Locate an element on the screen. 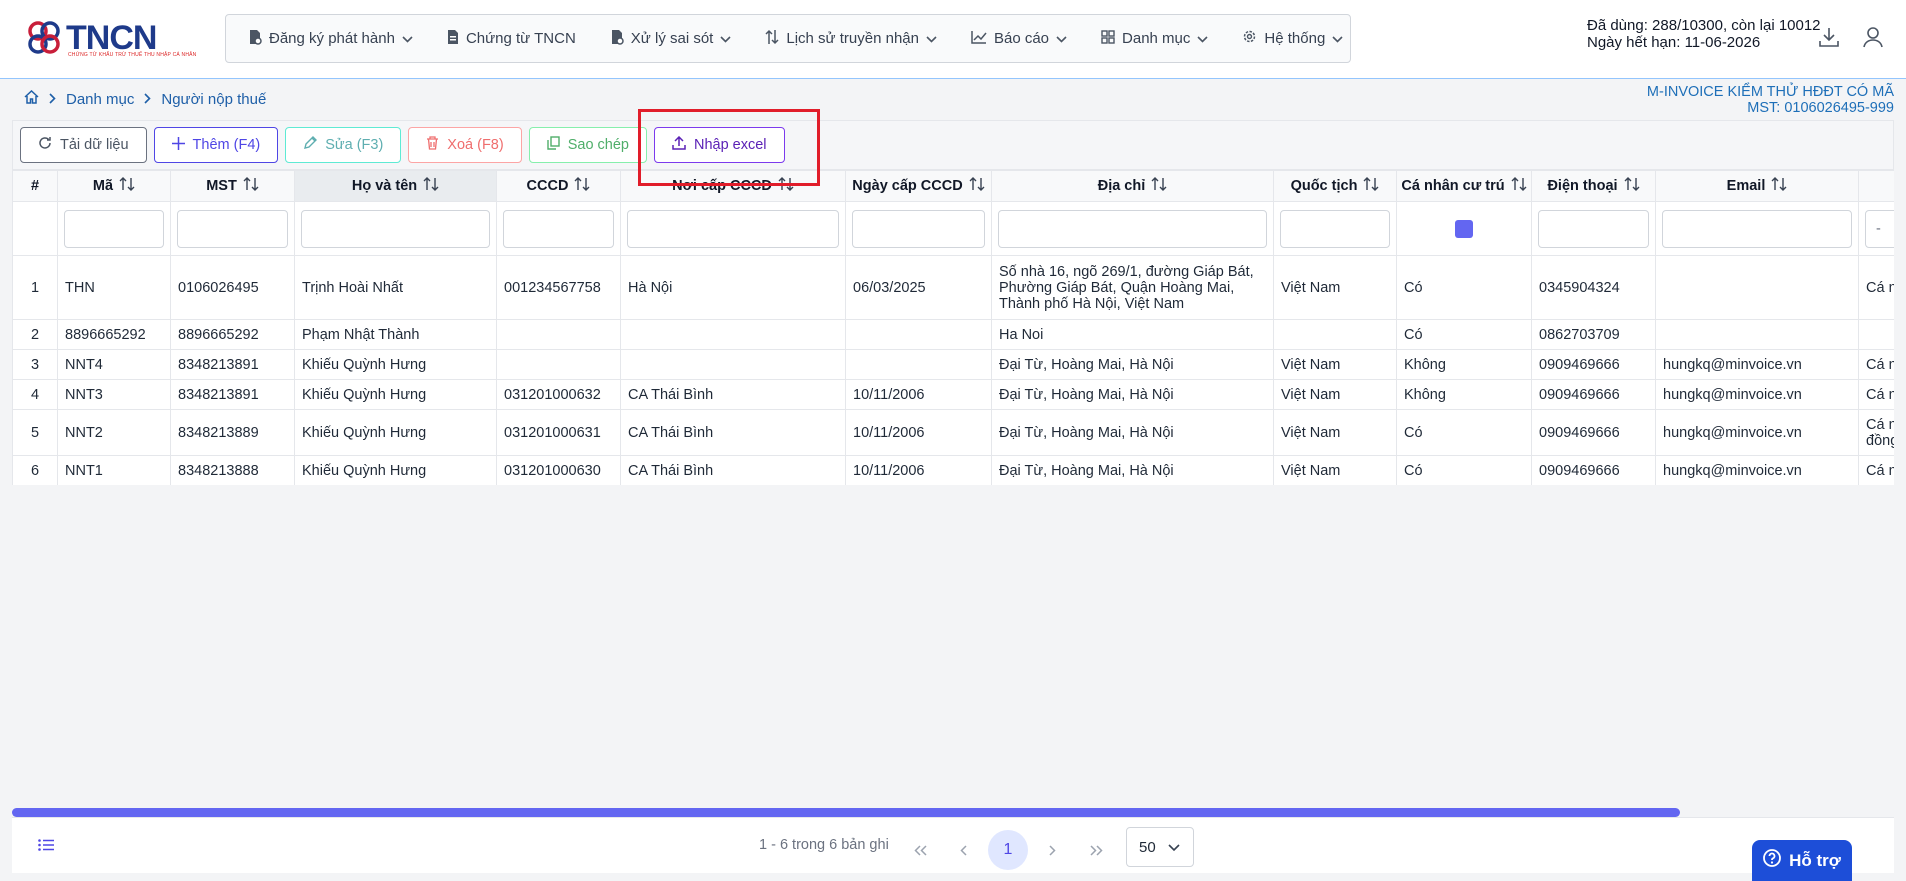  col-cccd: CCCD is located at coordinates (558, 186).